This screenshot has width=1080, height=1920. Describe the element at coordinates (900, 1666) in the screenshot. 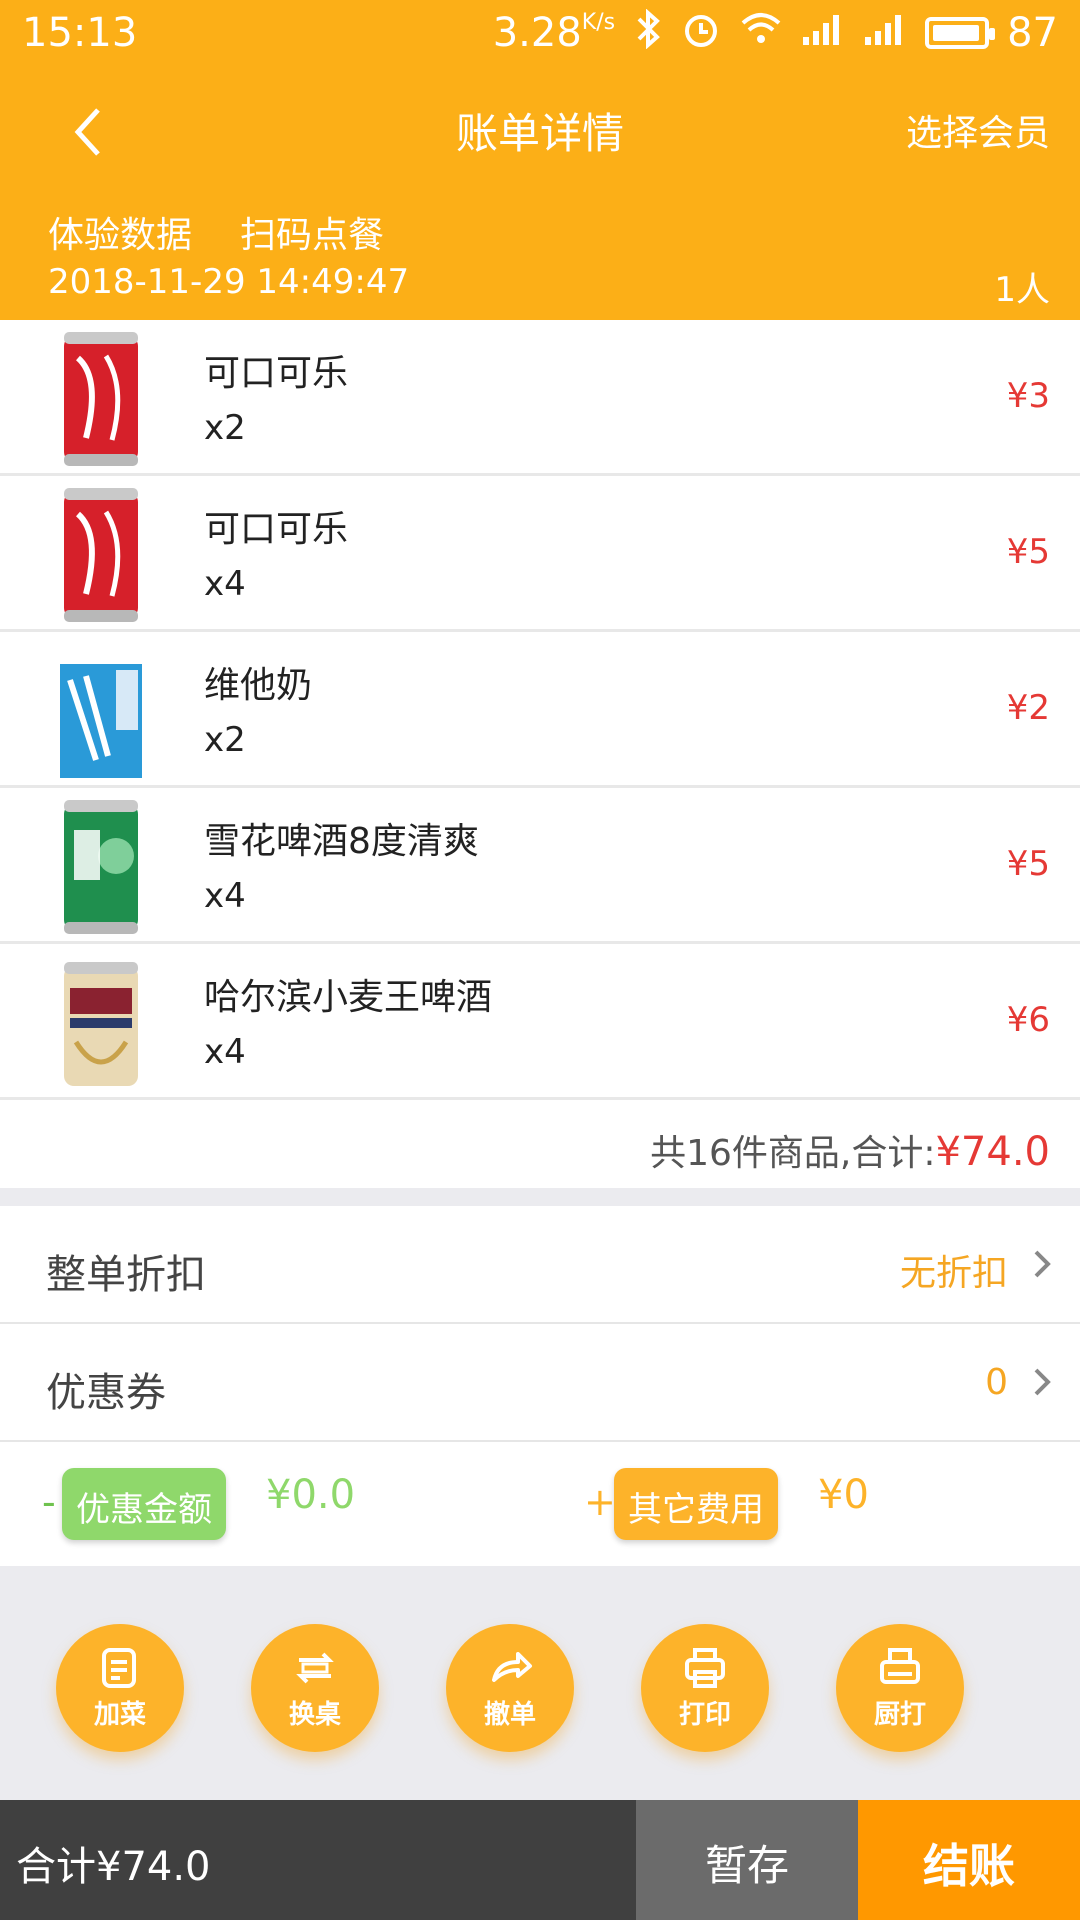

I see `kitchen-print-icon` at that location.